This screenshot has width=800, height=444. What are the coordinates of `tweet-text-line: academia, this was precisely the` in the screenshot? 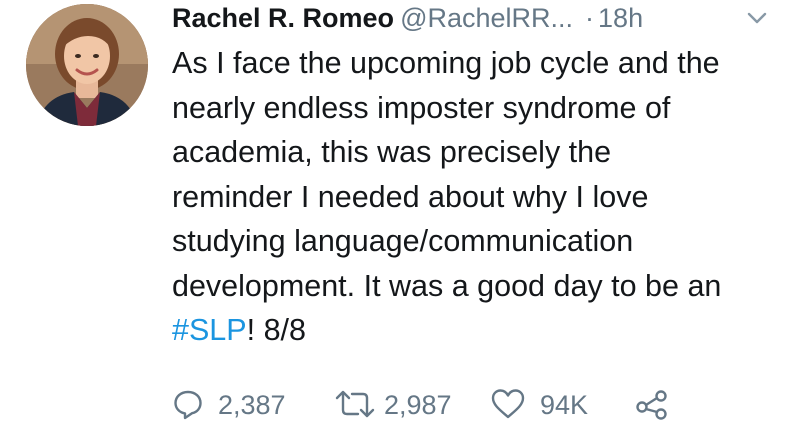 It's located at (392, 152).